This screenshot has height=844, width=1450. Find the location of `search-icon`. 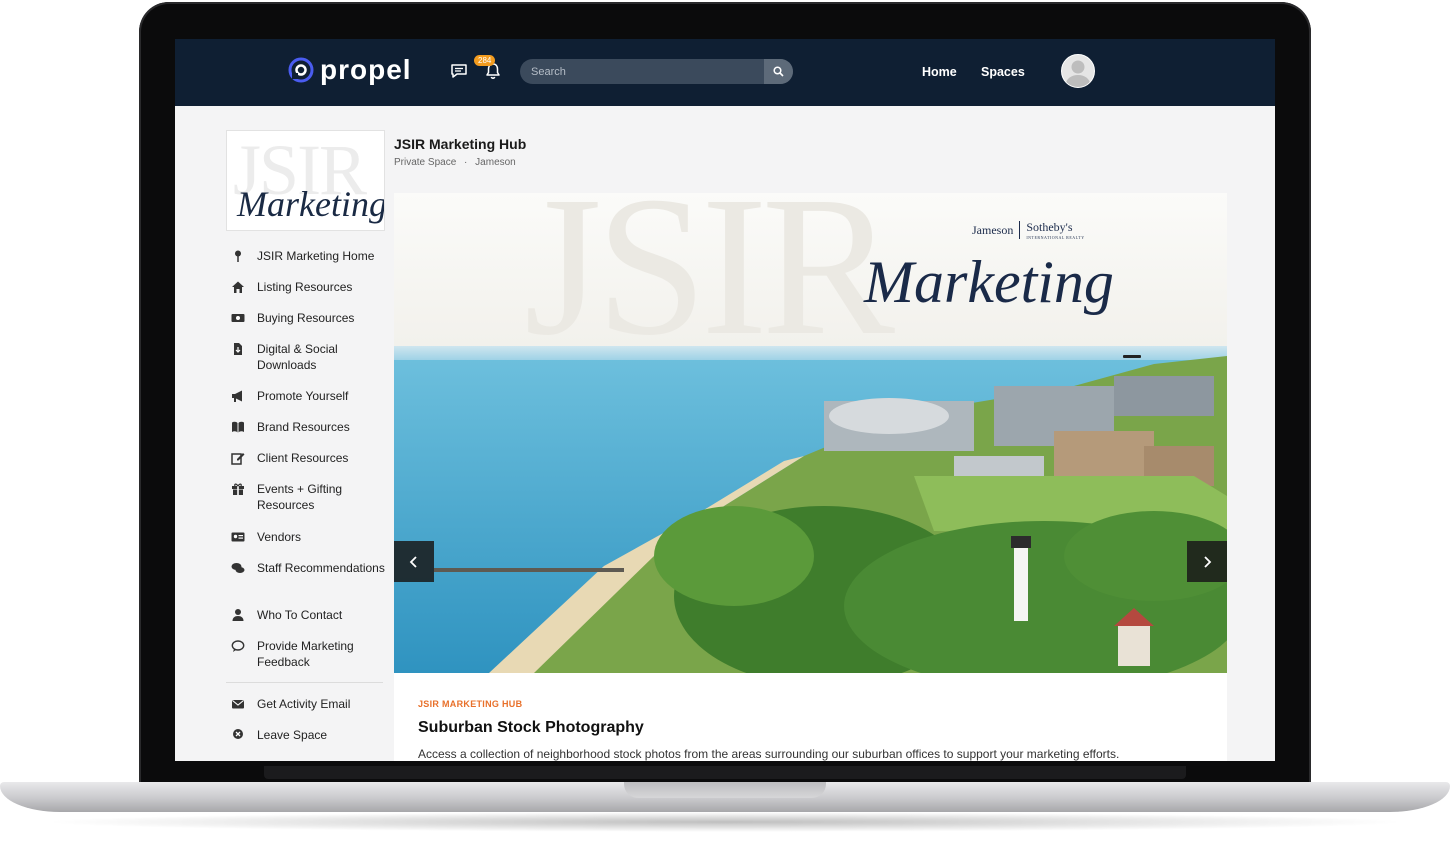

search-icon is located at coordinates (778, 71).